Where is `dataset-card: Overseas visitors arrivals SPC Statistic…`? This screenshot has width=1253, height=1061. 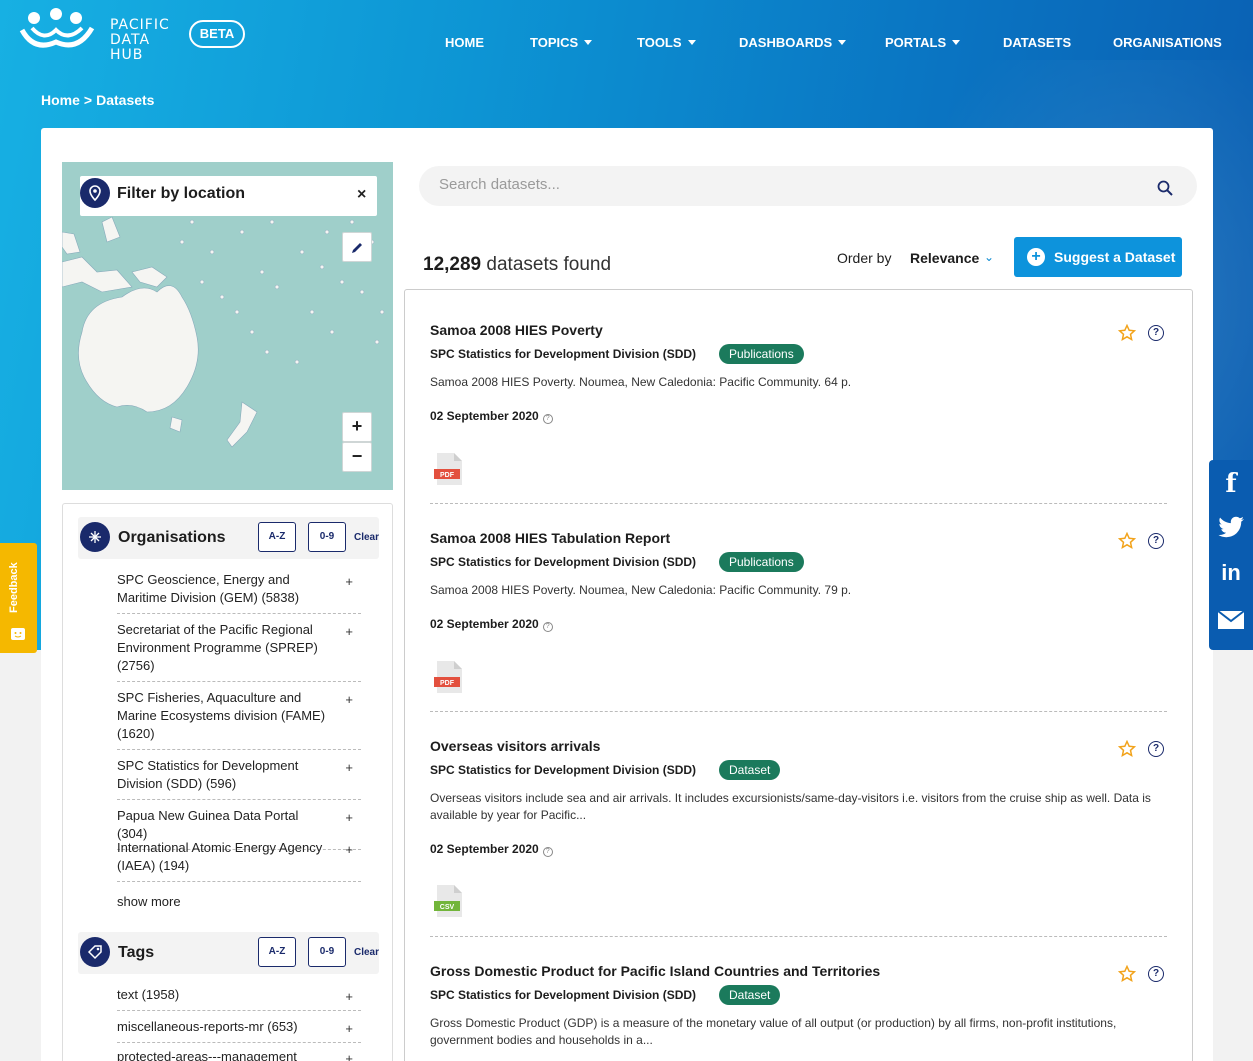 dataset-card: Overseas visitors arrivals SPC Statistic… is located at coordinates (798, 837).